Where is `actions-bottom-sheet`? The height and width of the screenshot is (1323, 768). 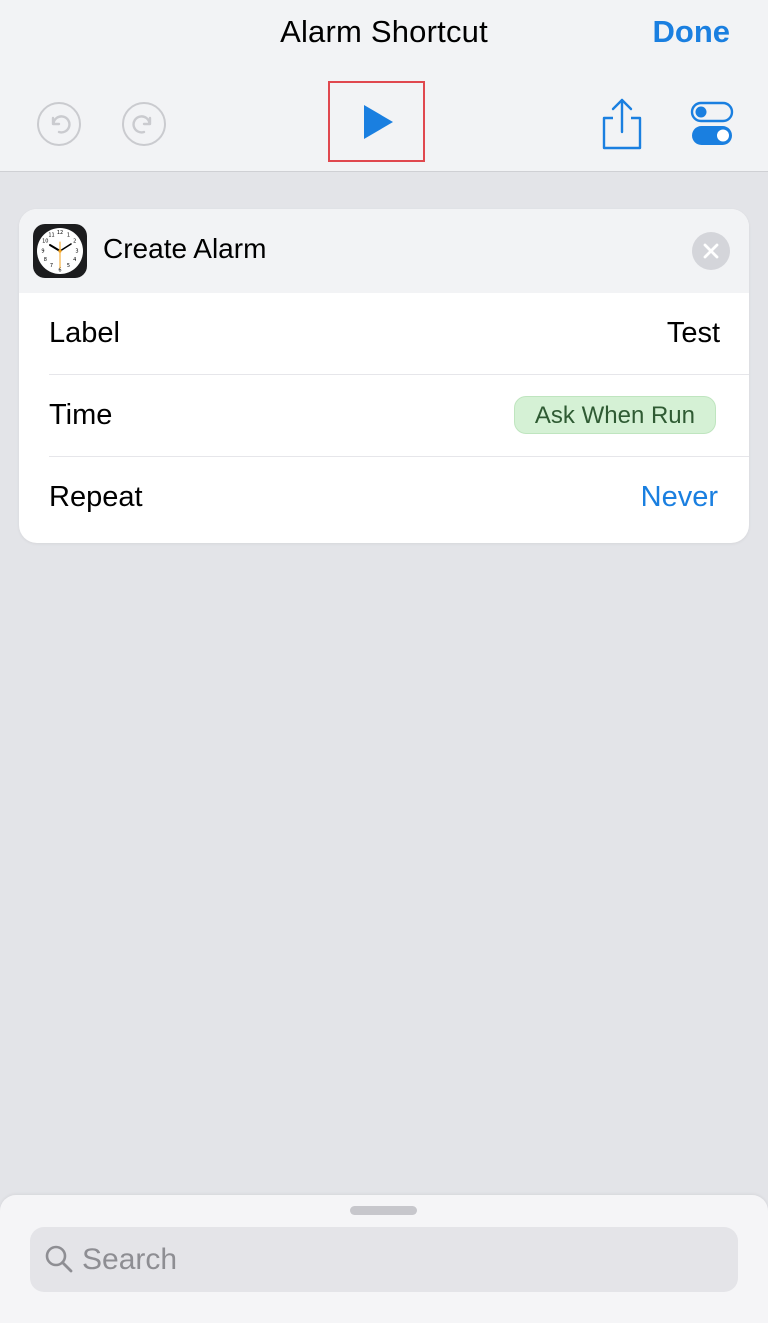 actions-bottom-sheet is located at coordinates (384, 1259).